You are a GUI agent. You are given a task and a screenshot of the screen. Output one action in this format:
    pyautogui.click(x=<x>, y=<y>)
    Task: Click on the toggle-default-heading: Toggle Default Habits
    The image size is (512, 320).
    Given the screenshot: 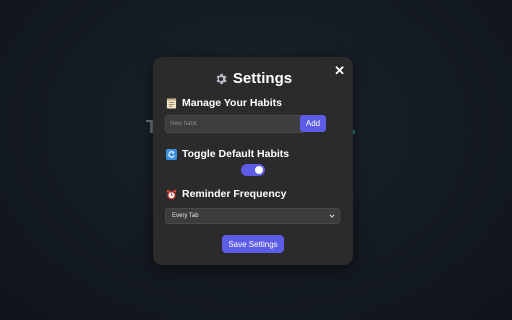 What is the action you would take?
    pyautogui.click(x=227, y=154)
    